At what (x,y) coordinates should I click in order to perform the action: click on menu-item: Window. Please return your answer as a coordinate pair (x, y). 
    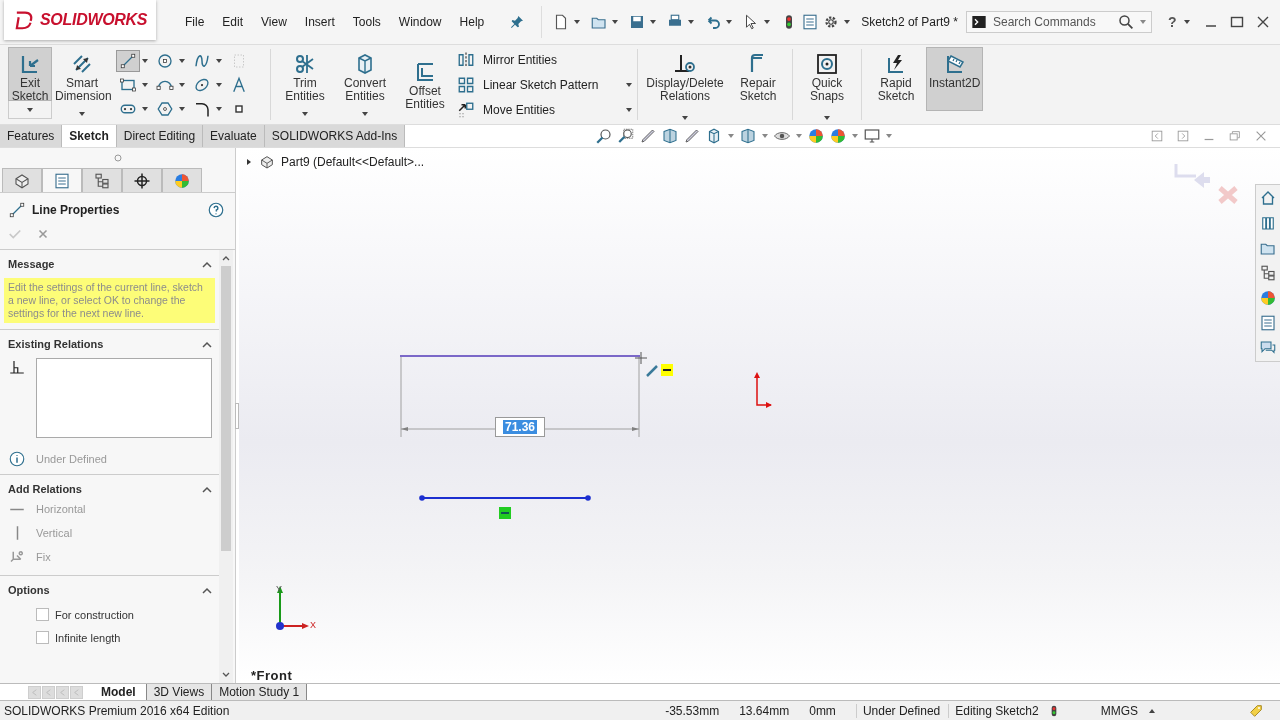
    Looking at the image, I should click on (420, 22).